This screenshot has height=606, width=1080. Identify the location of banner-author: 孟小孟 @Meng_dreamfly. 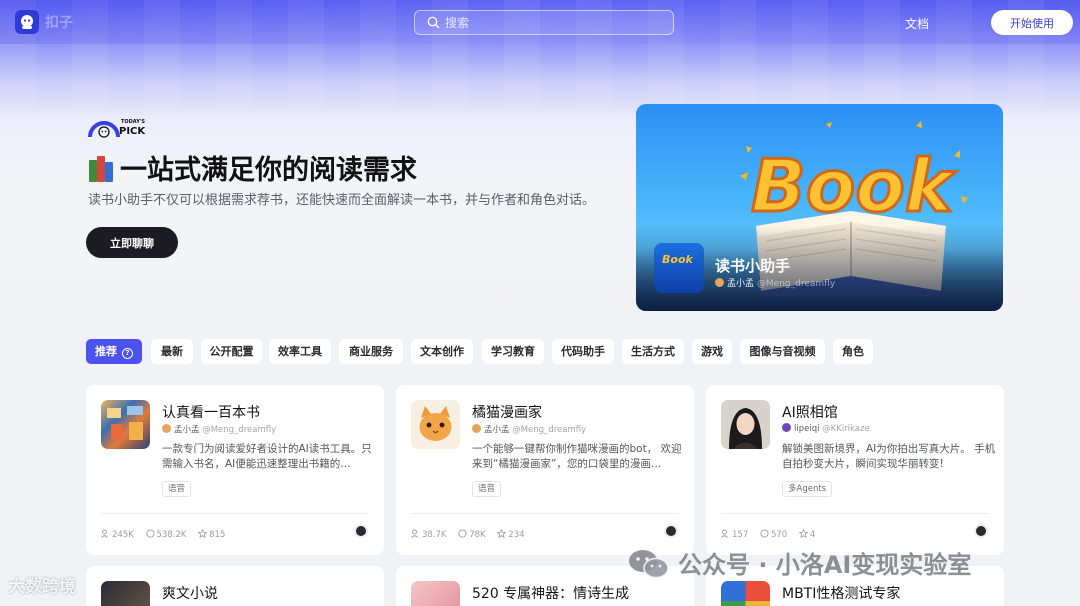
(775, 282).